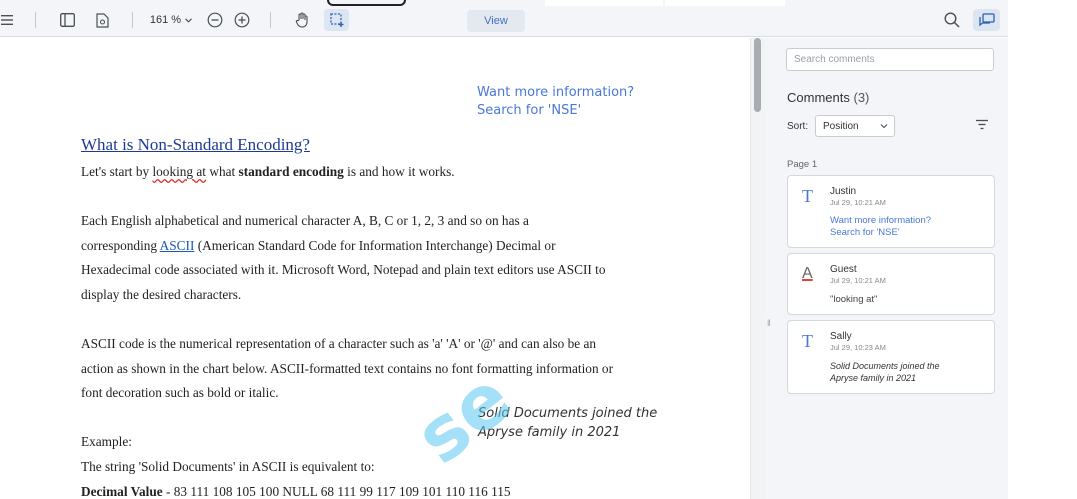 The height and width of the screenshot is (499, 1077). I want to click on highlight-annotation: looking at, so click(179, 171).